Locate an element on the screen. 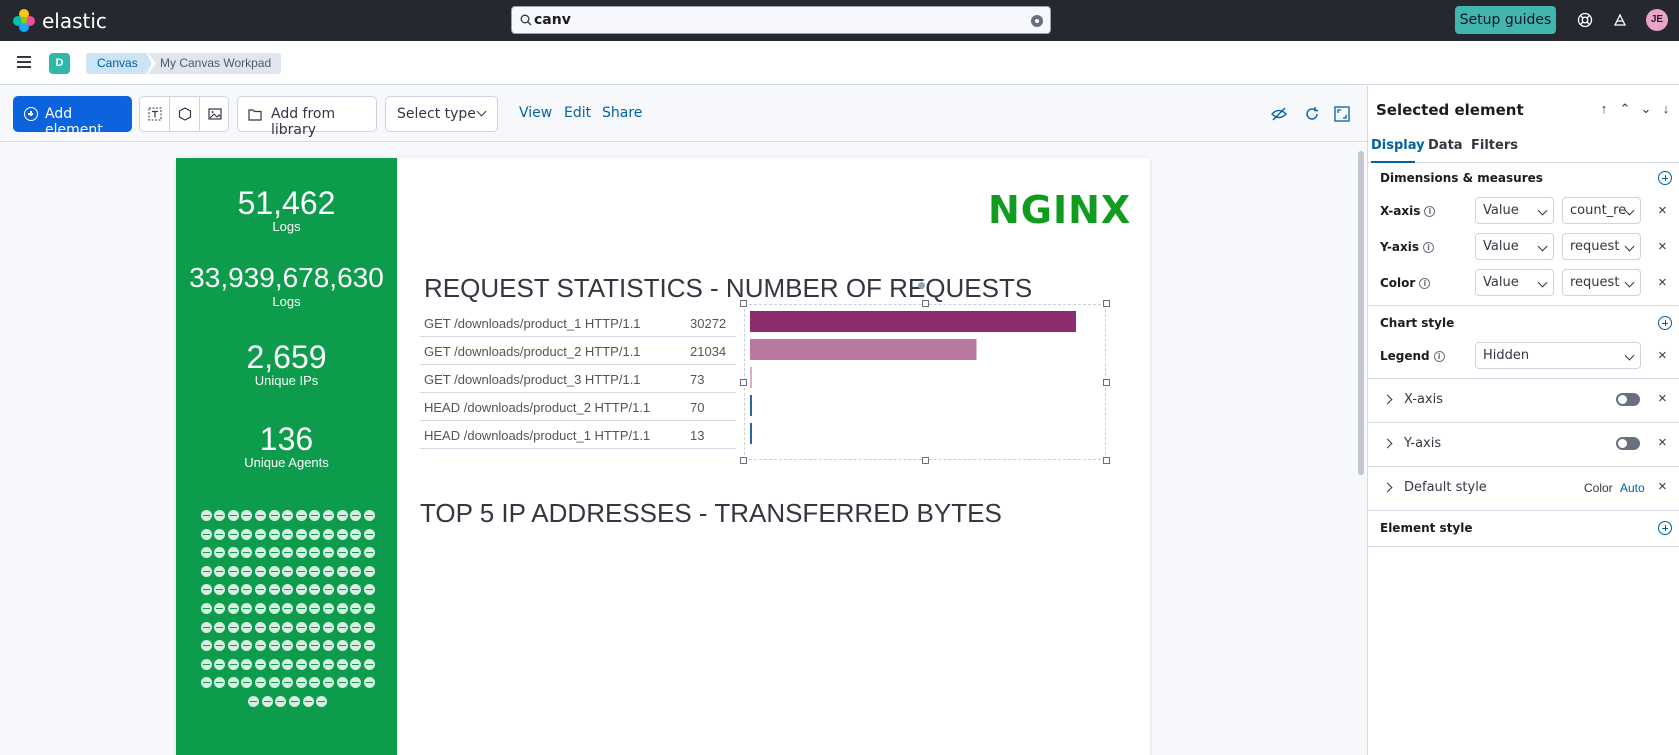 The image size is (1679, 755). y-axis-field-select: request is located at coordinates (1601, 246).